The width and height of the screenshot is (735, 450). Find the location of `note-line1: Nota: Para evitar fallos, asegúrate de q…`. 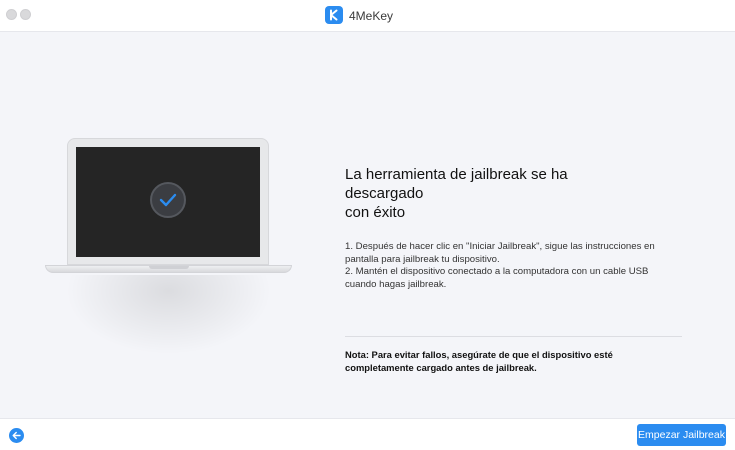

note-line1: Nota: Para evitar fallos, asegúrate de q… is located at coordinates (479, 354).